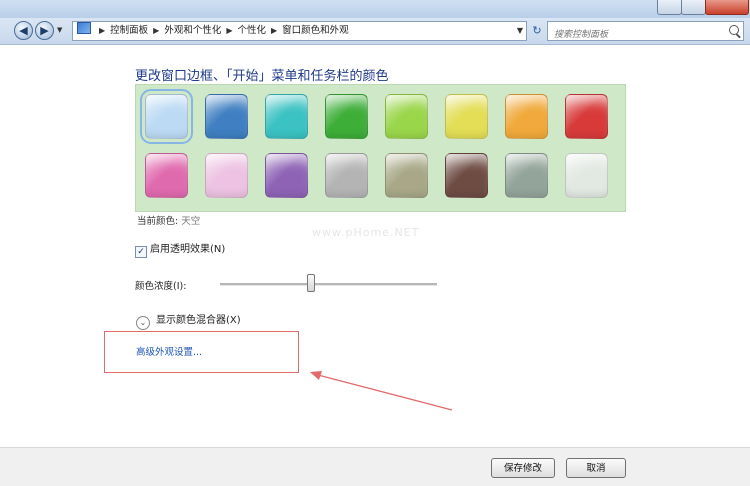 This screenshot has height=486, width=750. I want to click on cancel-button: 取消, so click(596, 468).